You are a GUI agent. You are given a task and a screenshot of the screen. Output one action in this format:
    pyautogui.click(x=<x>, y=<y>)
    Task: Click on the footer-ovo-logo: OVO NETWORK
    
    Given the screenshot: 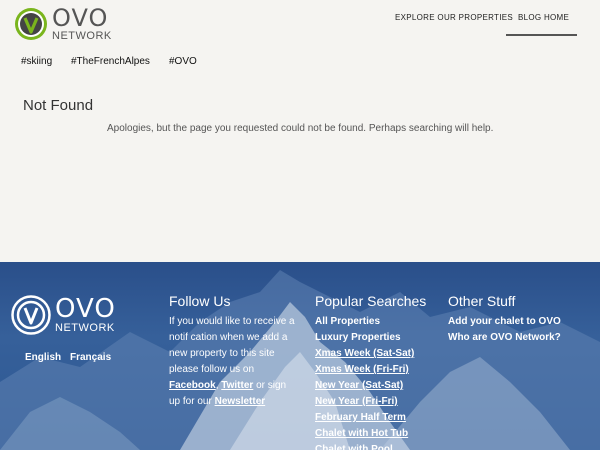 What is the action you would take?
    pyautogui.click(x=63, y=315)
    